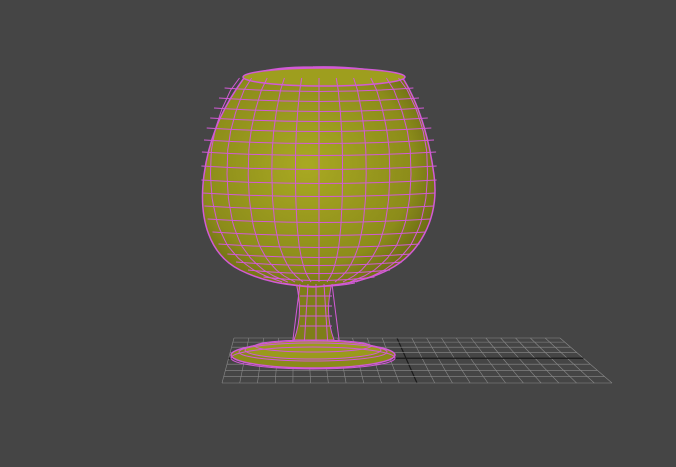  I want to click on glass-stem, so click(314, 311).